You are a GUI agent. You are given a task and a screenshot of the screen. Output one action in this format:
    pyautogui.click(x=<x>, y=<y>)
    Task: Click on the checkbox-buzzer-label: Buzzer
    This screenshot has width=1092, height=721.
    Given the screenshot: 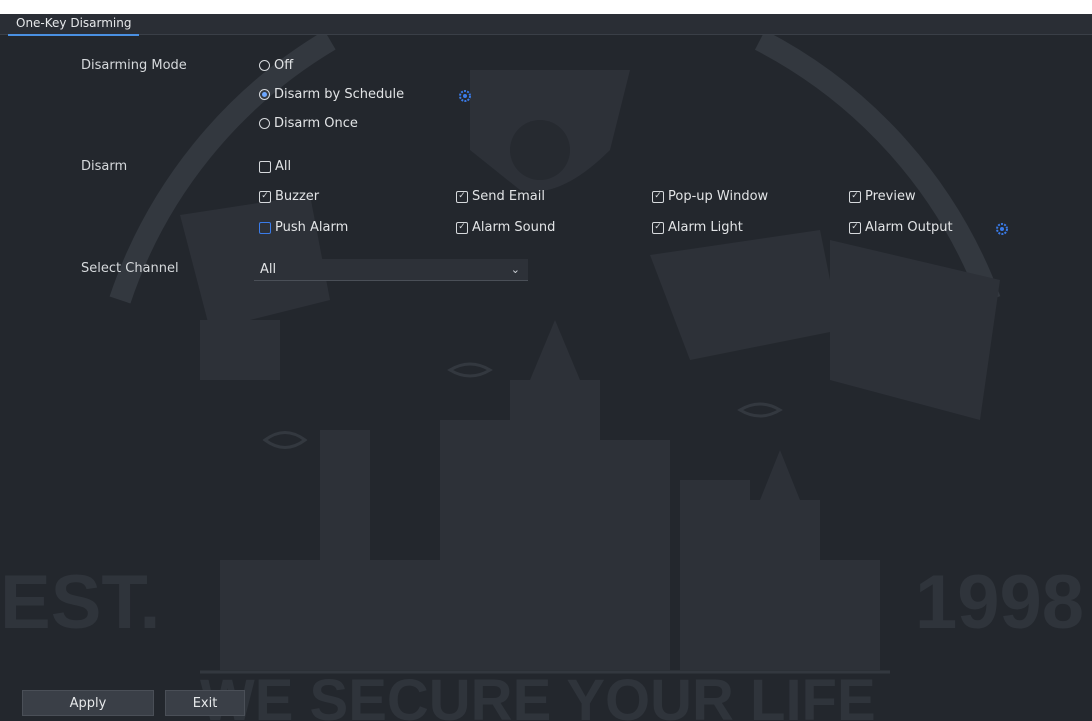 What is the action you would take?
    pyautogui.click(x=297, y=196)
    